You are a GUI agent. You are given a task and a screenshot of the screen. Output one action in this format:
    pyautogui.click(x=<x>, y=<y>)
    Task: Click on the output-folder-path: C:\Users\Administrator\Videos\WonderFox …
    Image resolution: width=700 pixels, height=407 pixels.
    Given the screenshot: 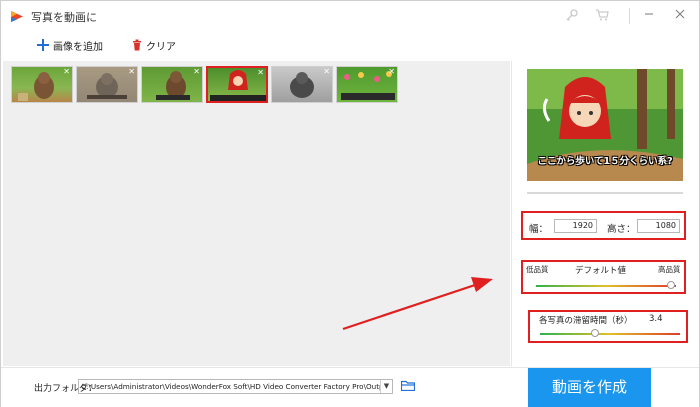 What is the action you would take?
    pyautogui.click(x=237, y=386)
    